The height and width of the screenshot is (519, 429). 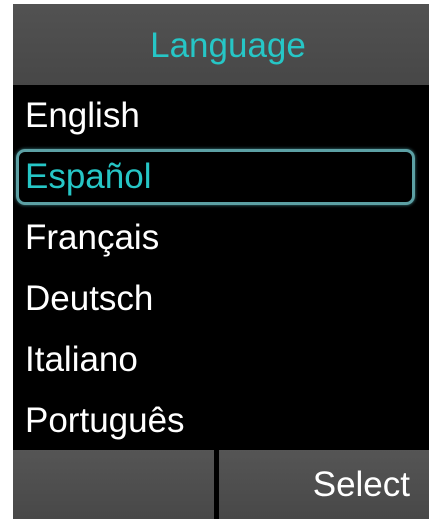 What do you see at coordinates (221, 298) in the screenshot?
I see `language-item-deutsch: Deutsch` at bounding box center [221, 298].